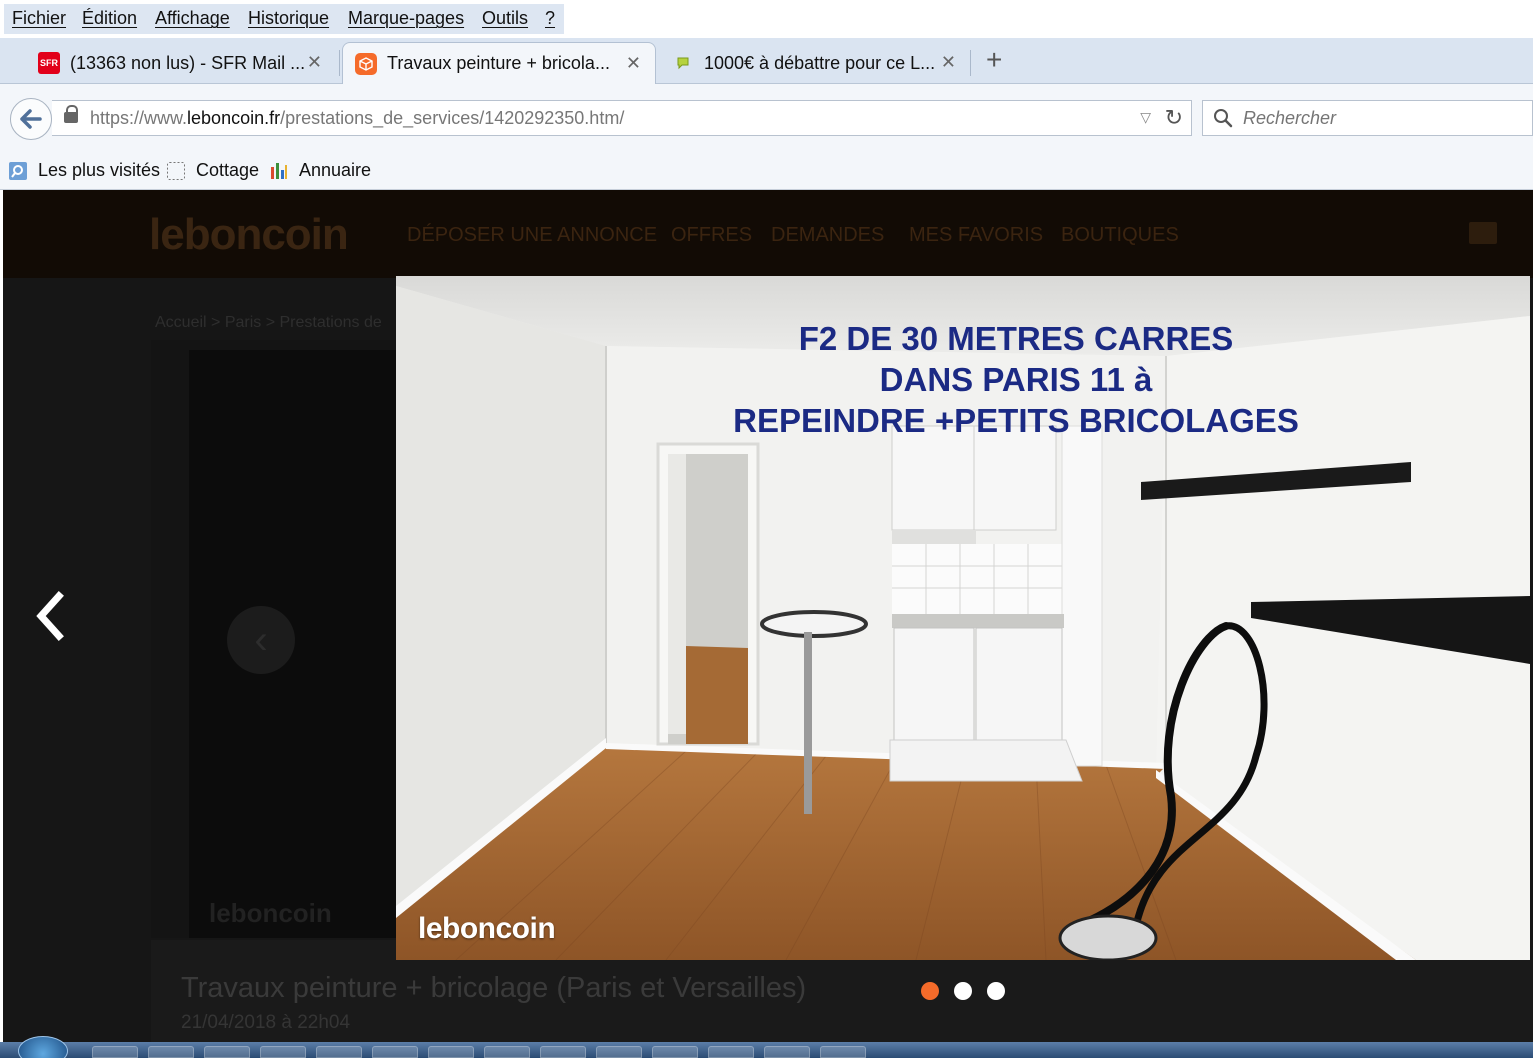 This screenshot has height=1058, width=1533. What do you see at coordinates (335, 170) in the screenshot?
I see `bookmark-label: Annuaire` at bounding box center [335, 170].